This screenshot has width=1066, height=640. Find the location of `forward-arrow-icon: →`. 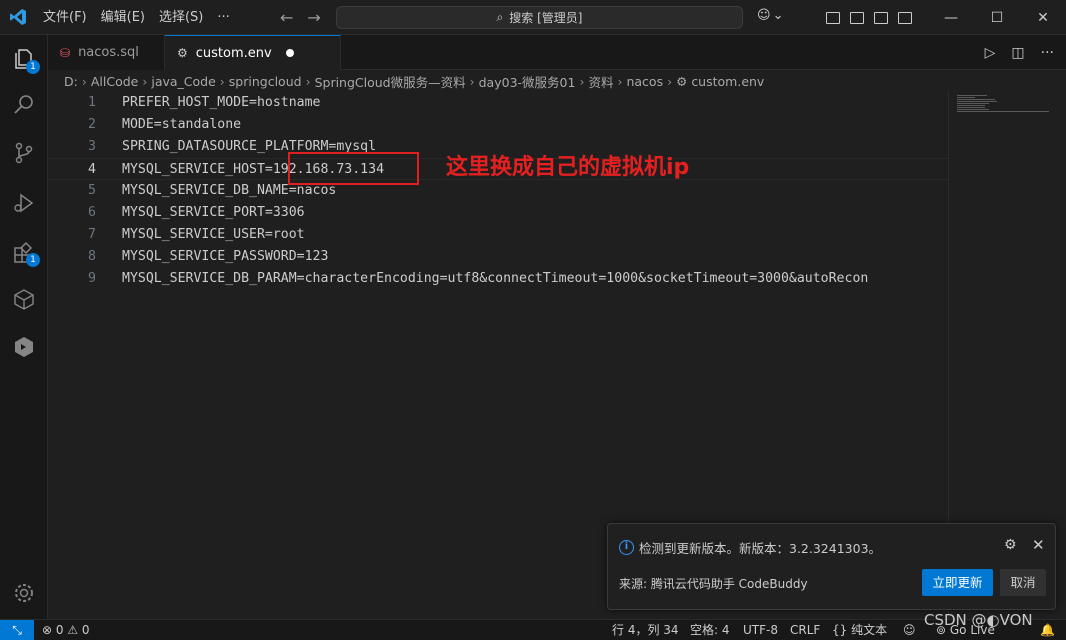

forward-arrow-icon: → is located at coordinates (313, 17).